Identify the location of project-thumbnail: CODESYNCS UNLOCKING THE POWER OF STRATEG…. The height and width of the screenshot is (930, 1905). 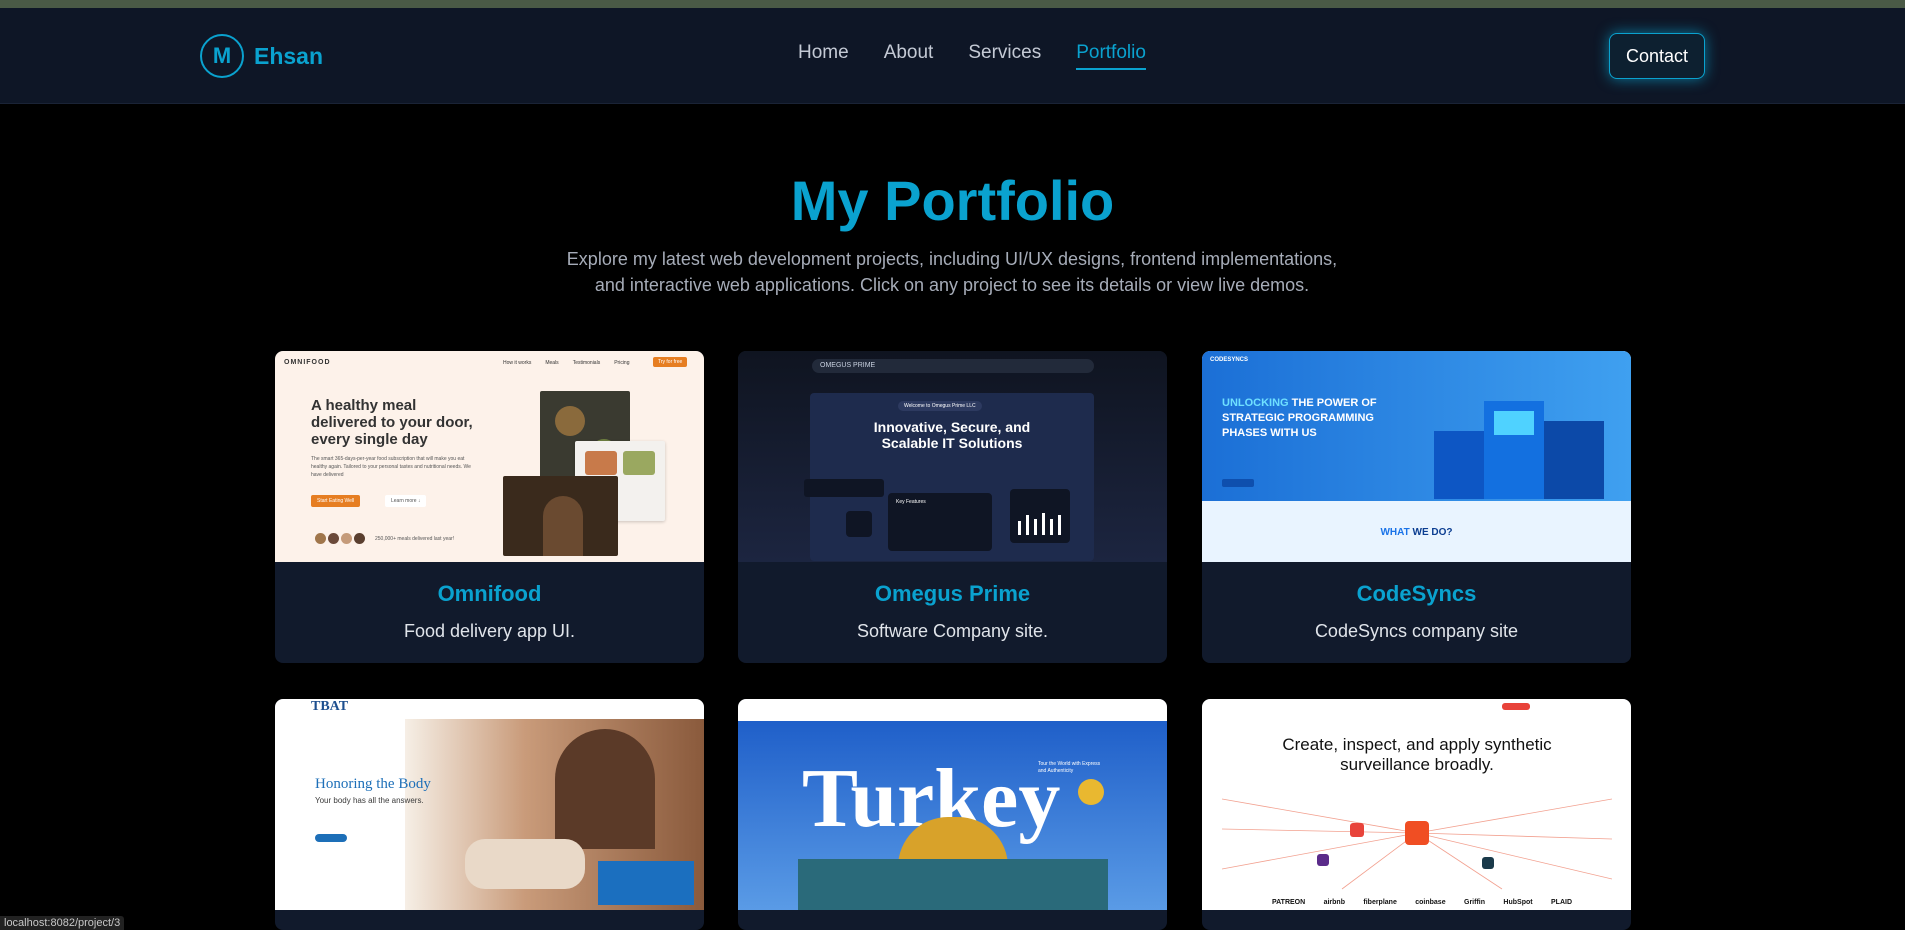
(1416, 456).